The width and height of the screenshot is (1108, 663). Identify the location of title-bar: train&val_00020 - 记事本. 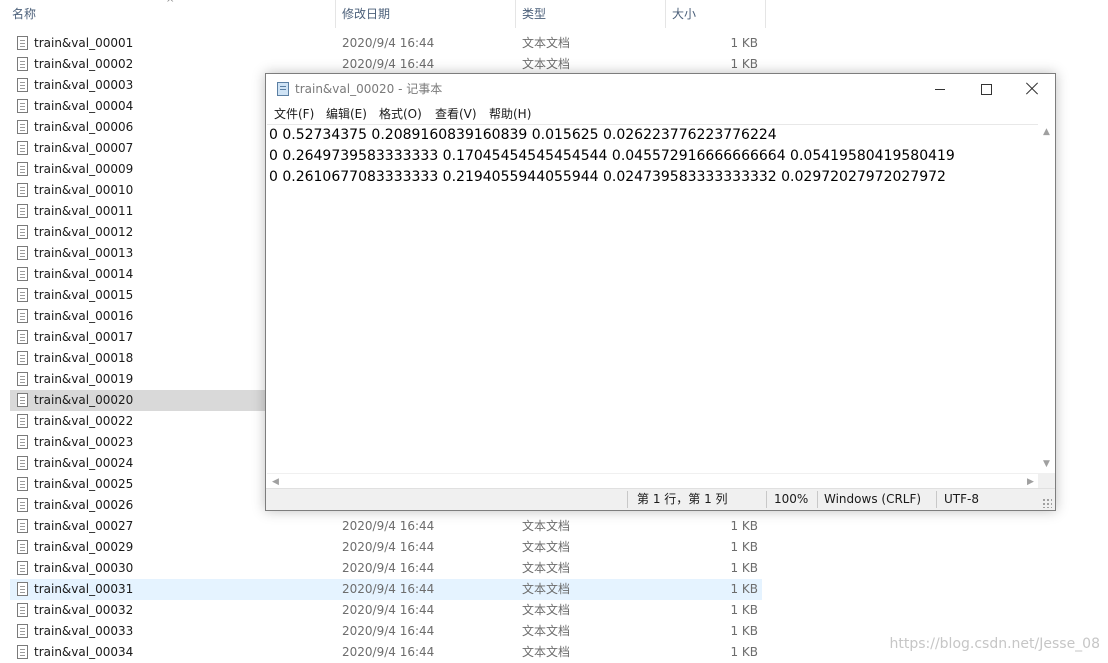
(660, 89).